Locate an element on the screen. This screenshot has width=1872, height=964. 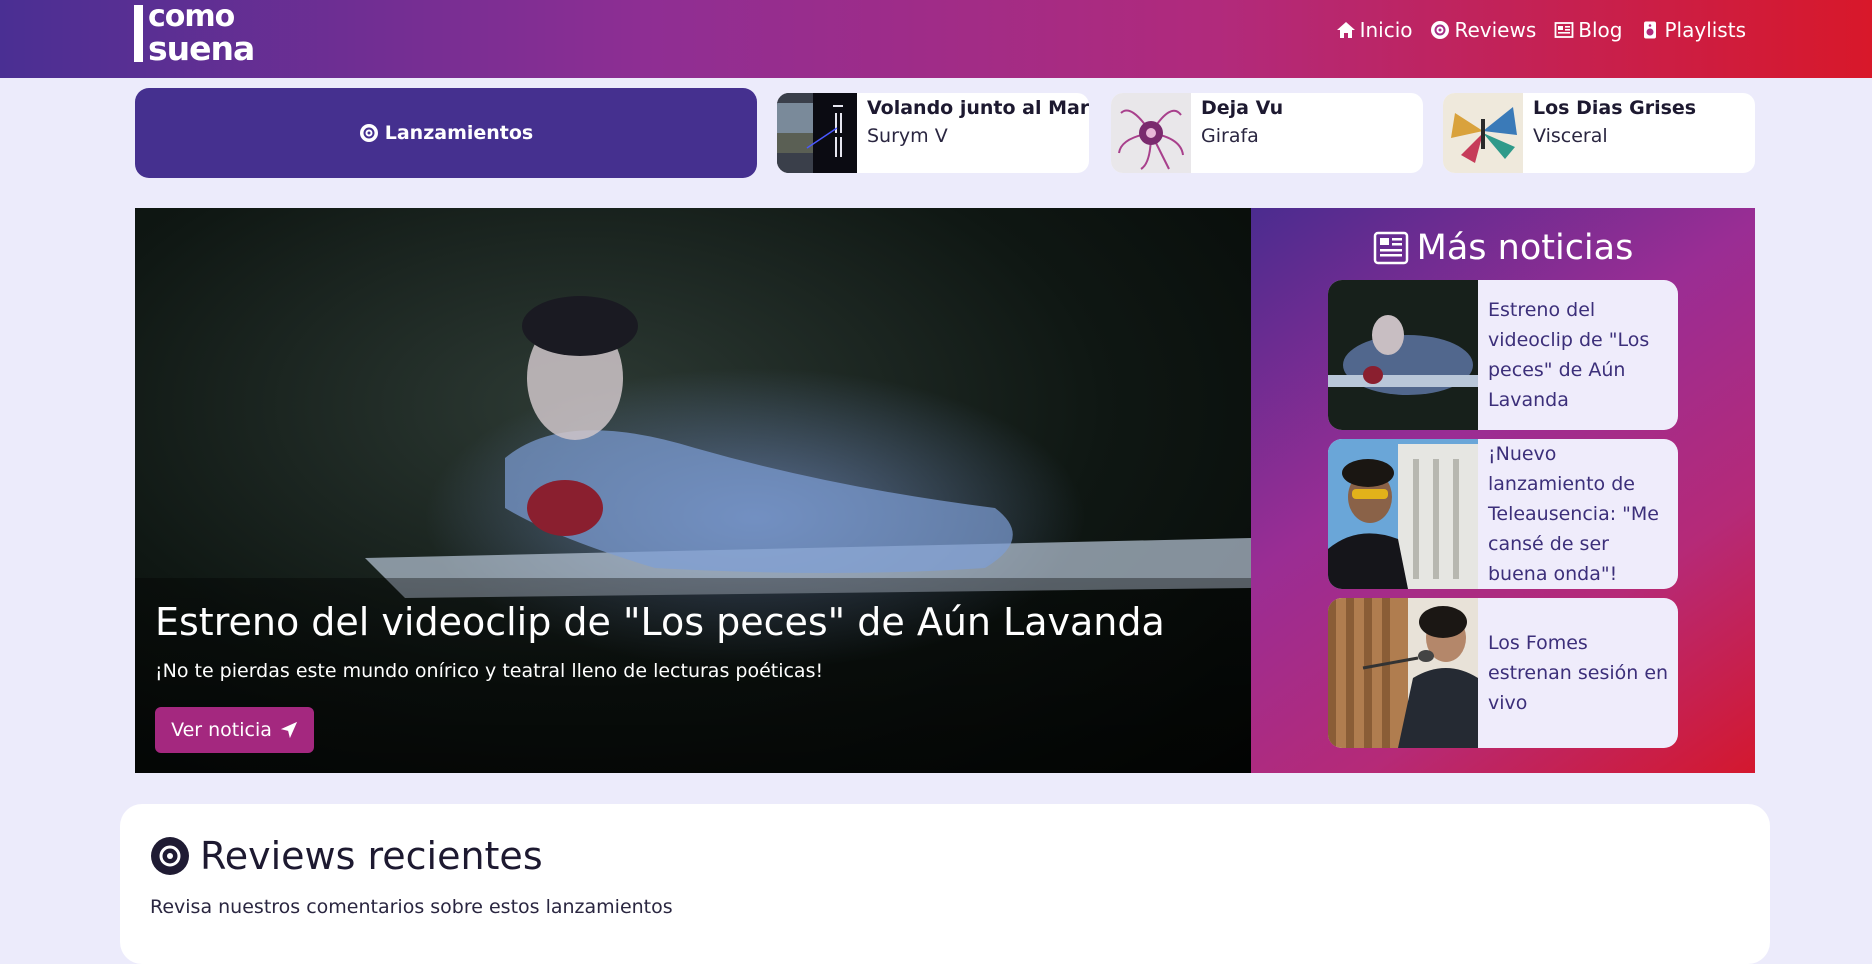
release-card: Los Dias Grises Visceral is located at coordinates (1599, 133).